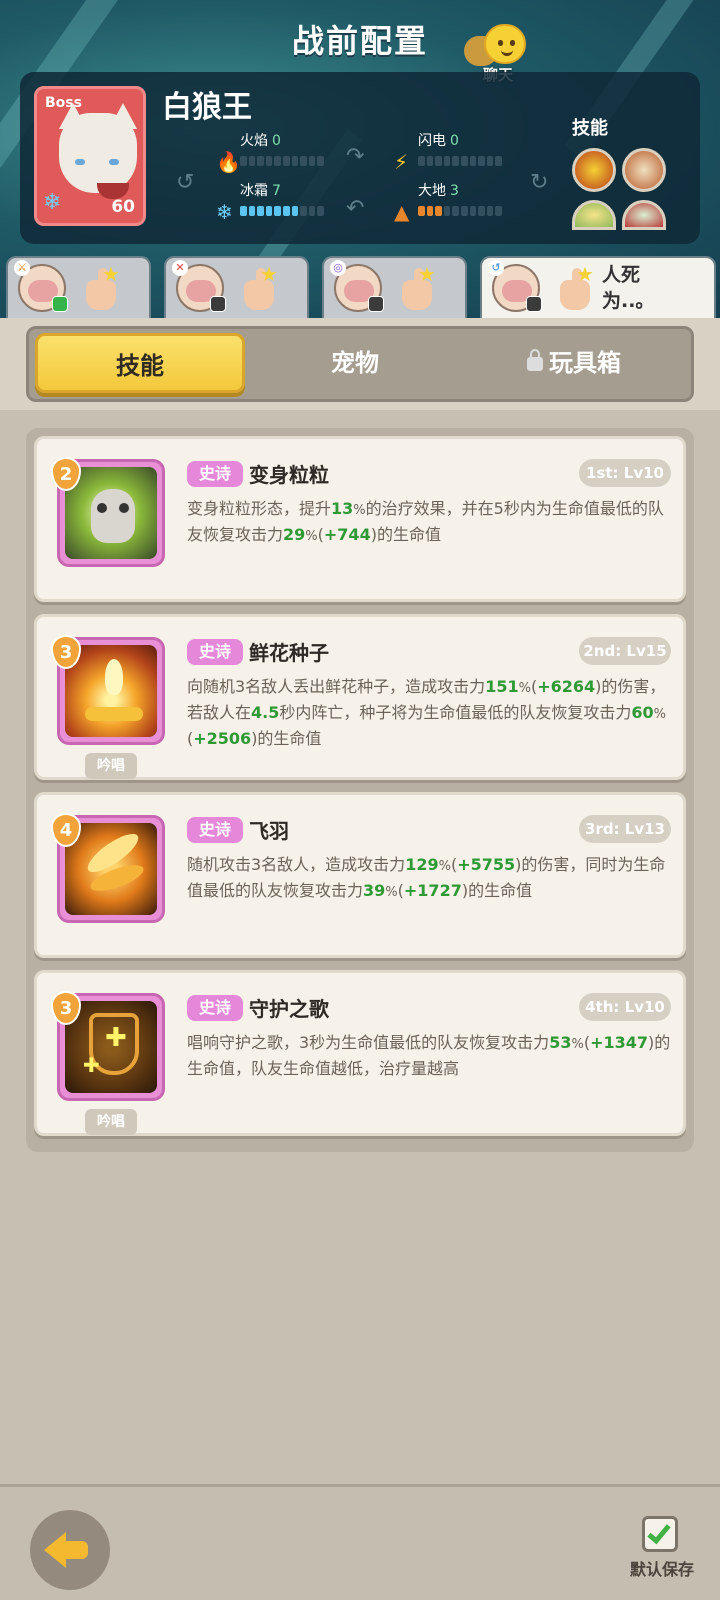  Describe the element at coordinates (254, 141) in the screenshot. I see `stat-fire-label: 火焰` at that location.